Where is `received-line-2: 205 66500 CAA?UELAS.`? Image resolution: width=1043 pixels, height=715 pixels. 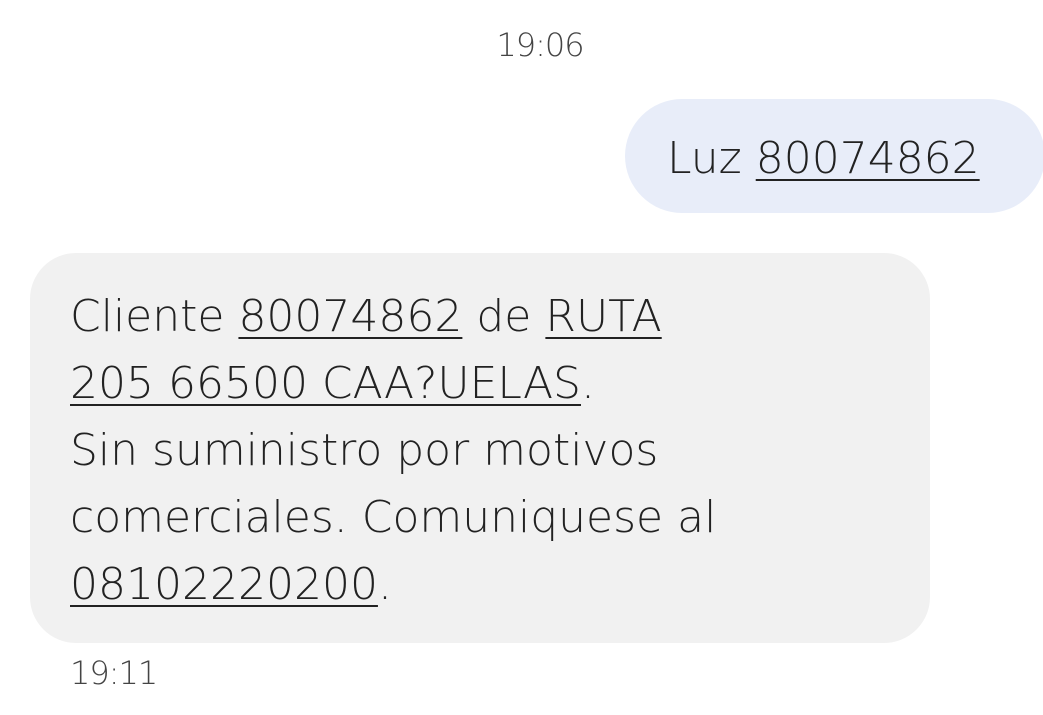
received-line-2: 205 66500 CAA?UELAS. is located at coordinates (480, 383).